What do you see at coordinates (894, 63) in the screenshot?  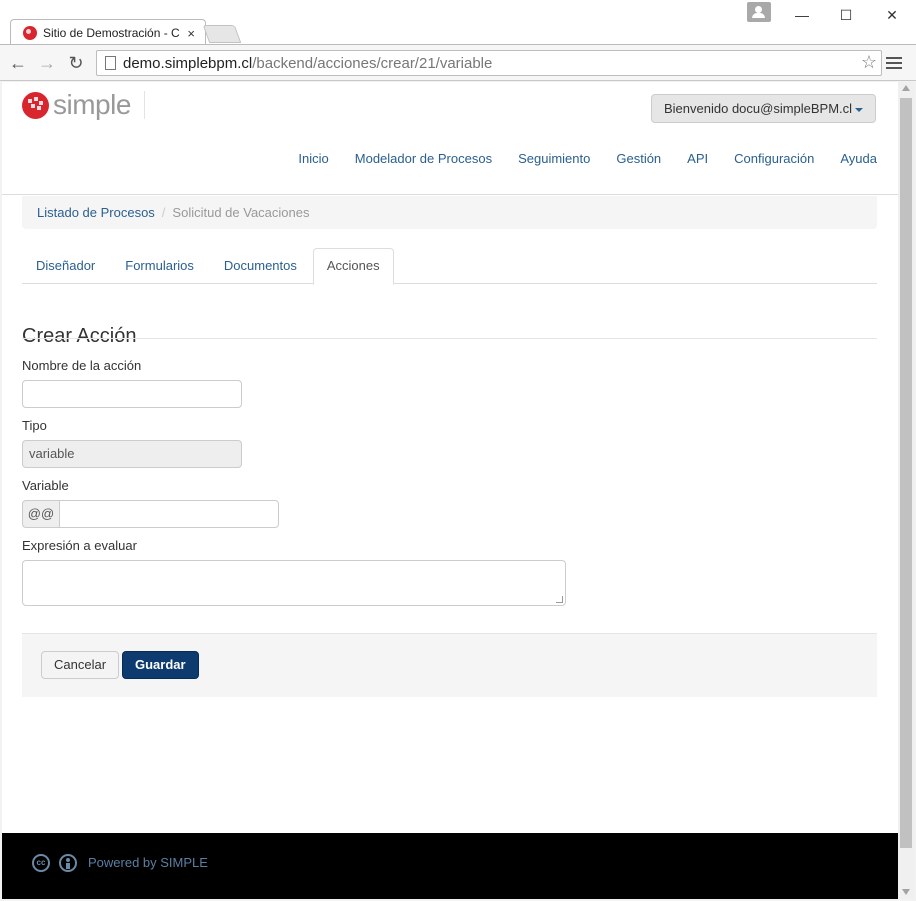 I see `hamburger-menu-icon` at bounding box center [894, 63].